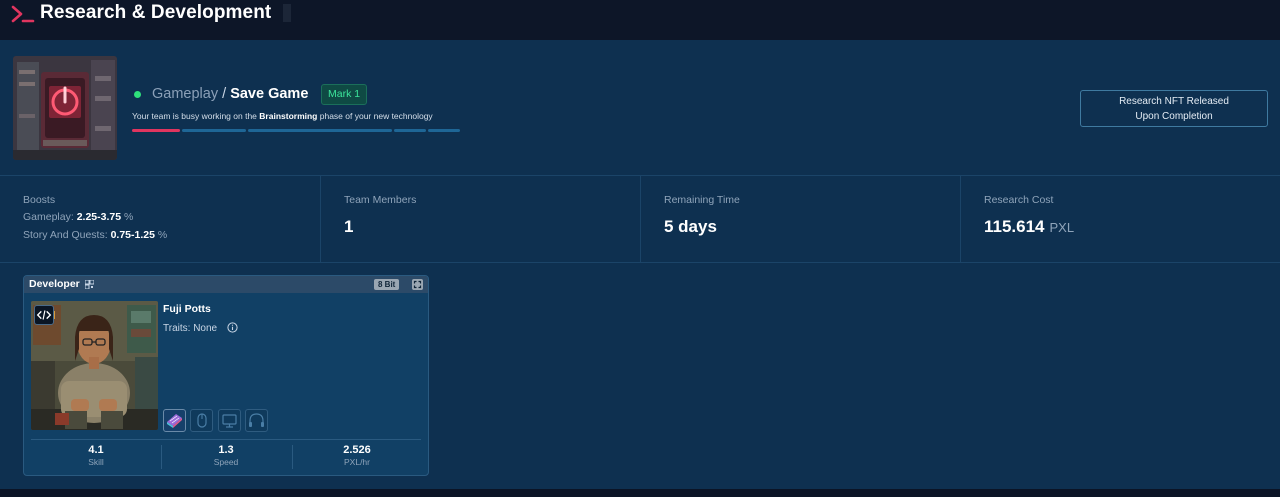 This screenshot has height=497, width=1280. Describe the element at coordinates (226, 450) in the screenshot. I see `metric-value: 1.3` at that location.